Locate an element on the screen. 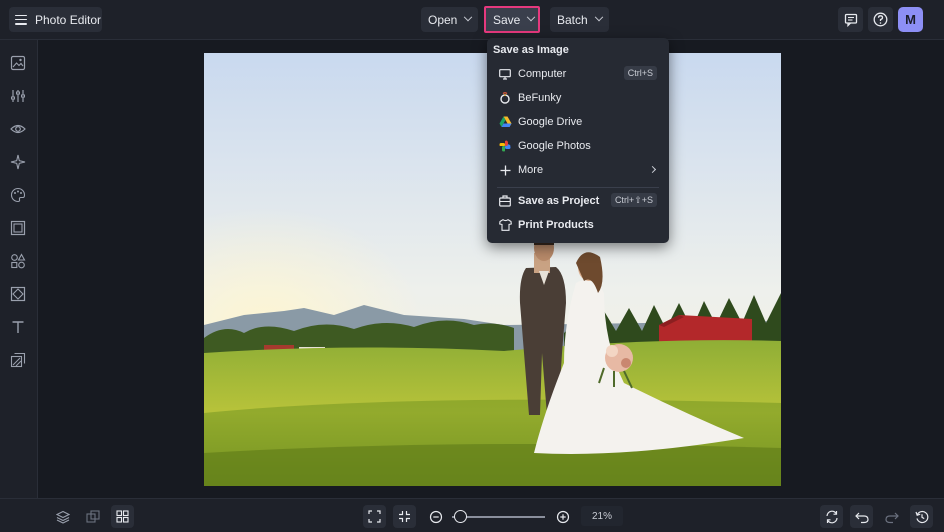 Image resolution: width=944 pixels, height=532 pixels. shrink-icon is located at coordinates (404, 516).